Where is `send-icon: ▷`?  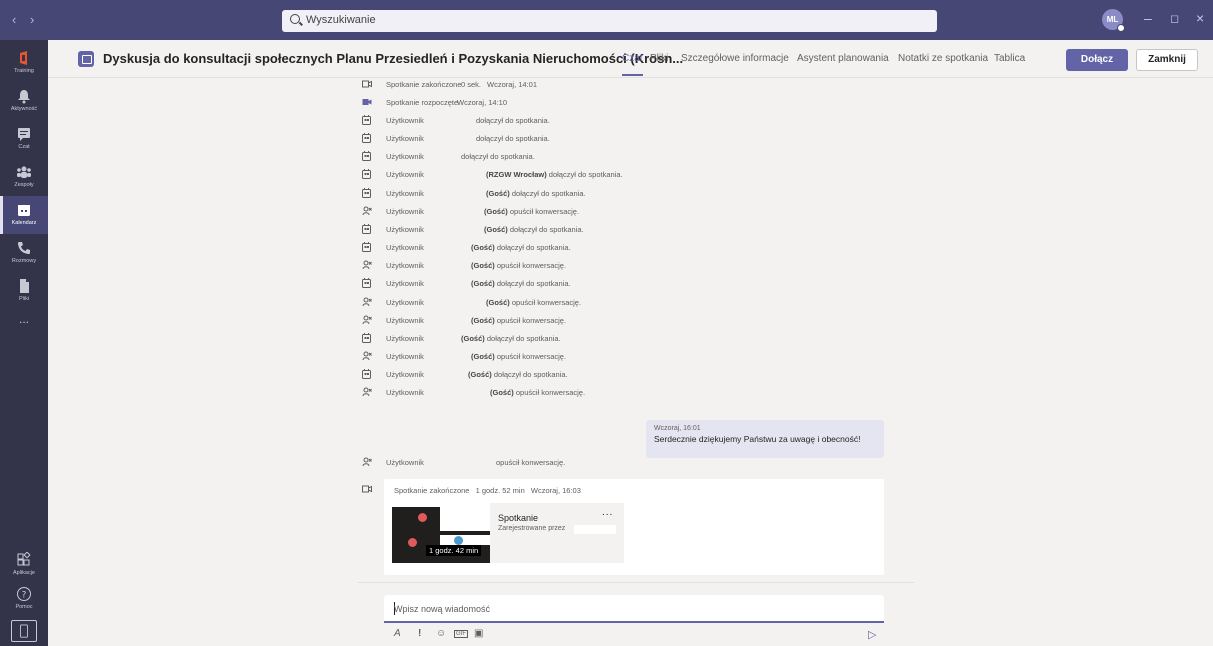 send-icon: ▷ is located at coordinates (872, 634).